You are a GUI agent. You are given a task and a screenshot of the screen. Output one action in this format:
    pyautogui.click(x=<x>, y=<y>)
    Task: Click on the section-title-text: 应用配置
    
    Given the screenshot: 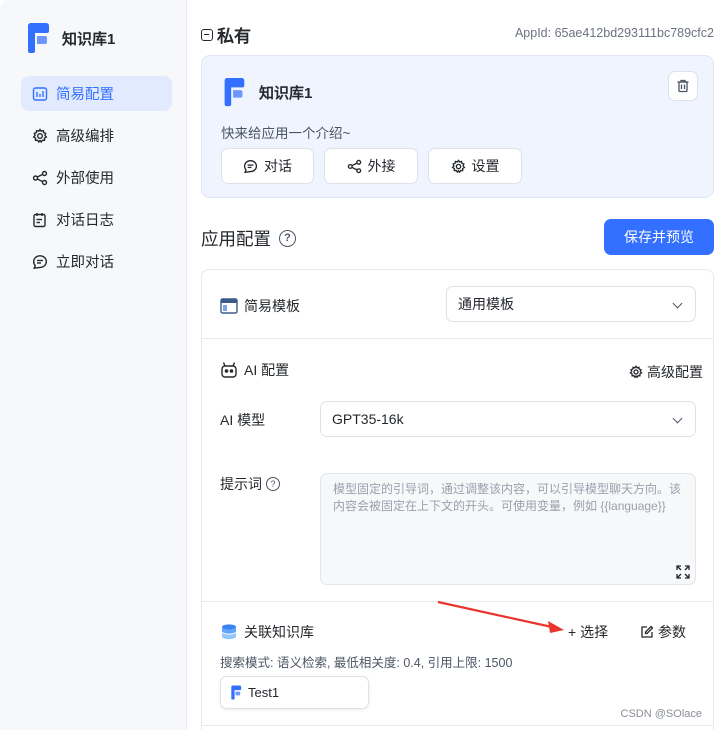 What is the action you would take?
    pyautogui.click(x=236, y=239)
    